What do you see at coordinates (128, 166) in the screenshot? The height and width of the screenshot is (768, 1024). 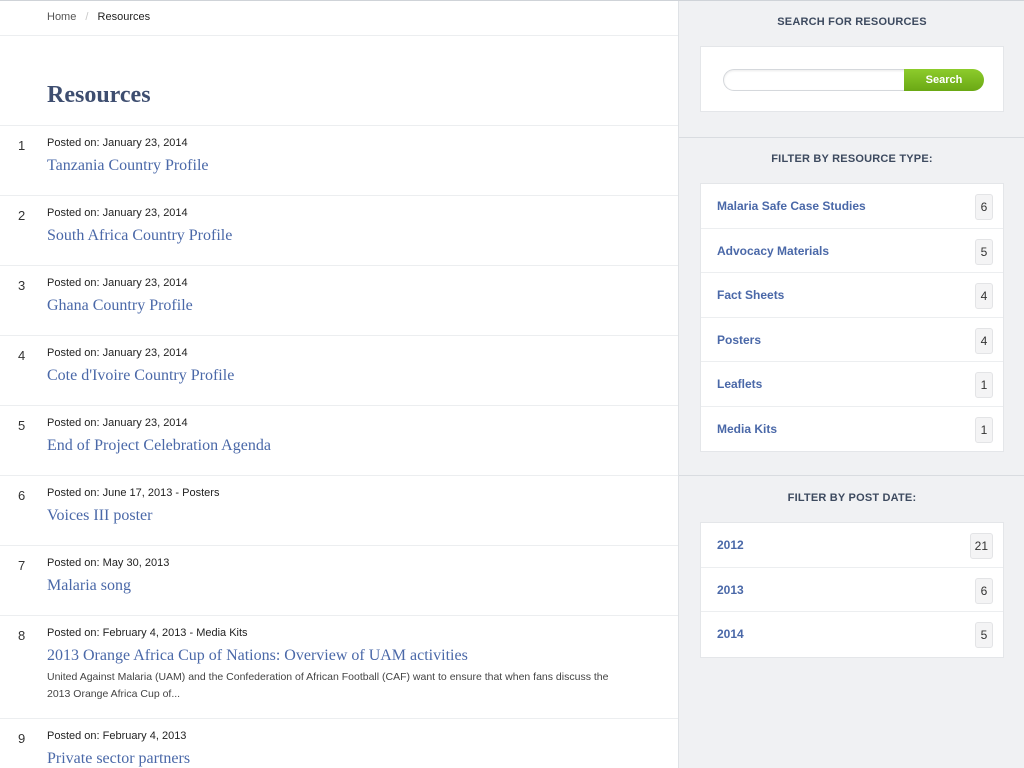 I see `resource-title-link: Tanzania Country Profile` at bounding box center [128, 166].